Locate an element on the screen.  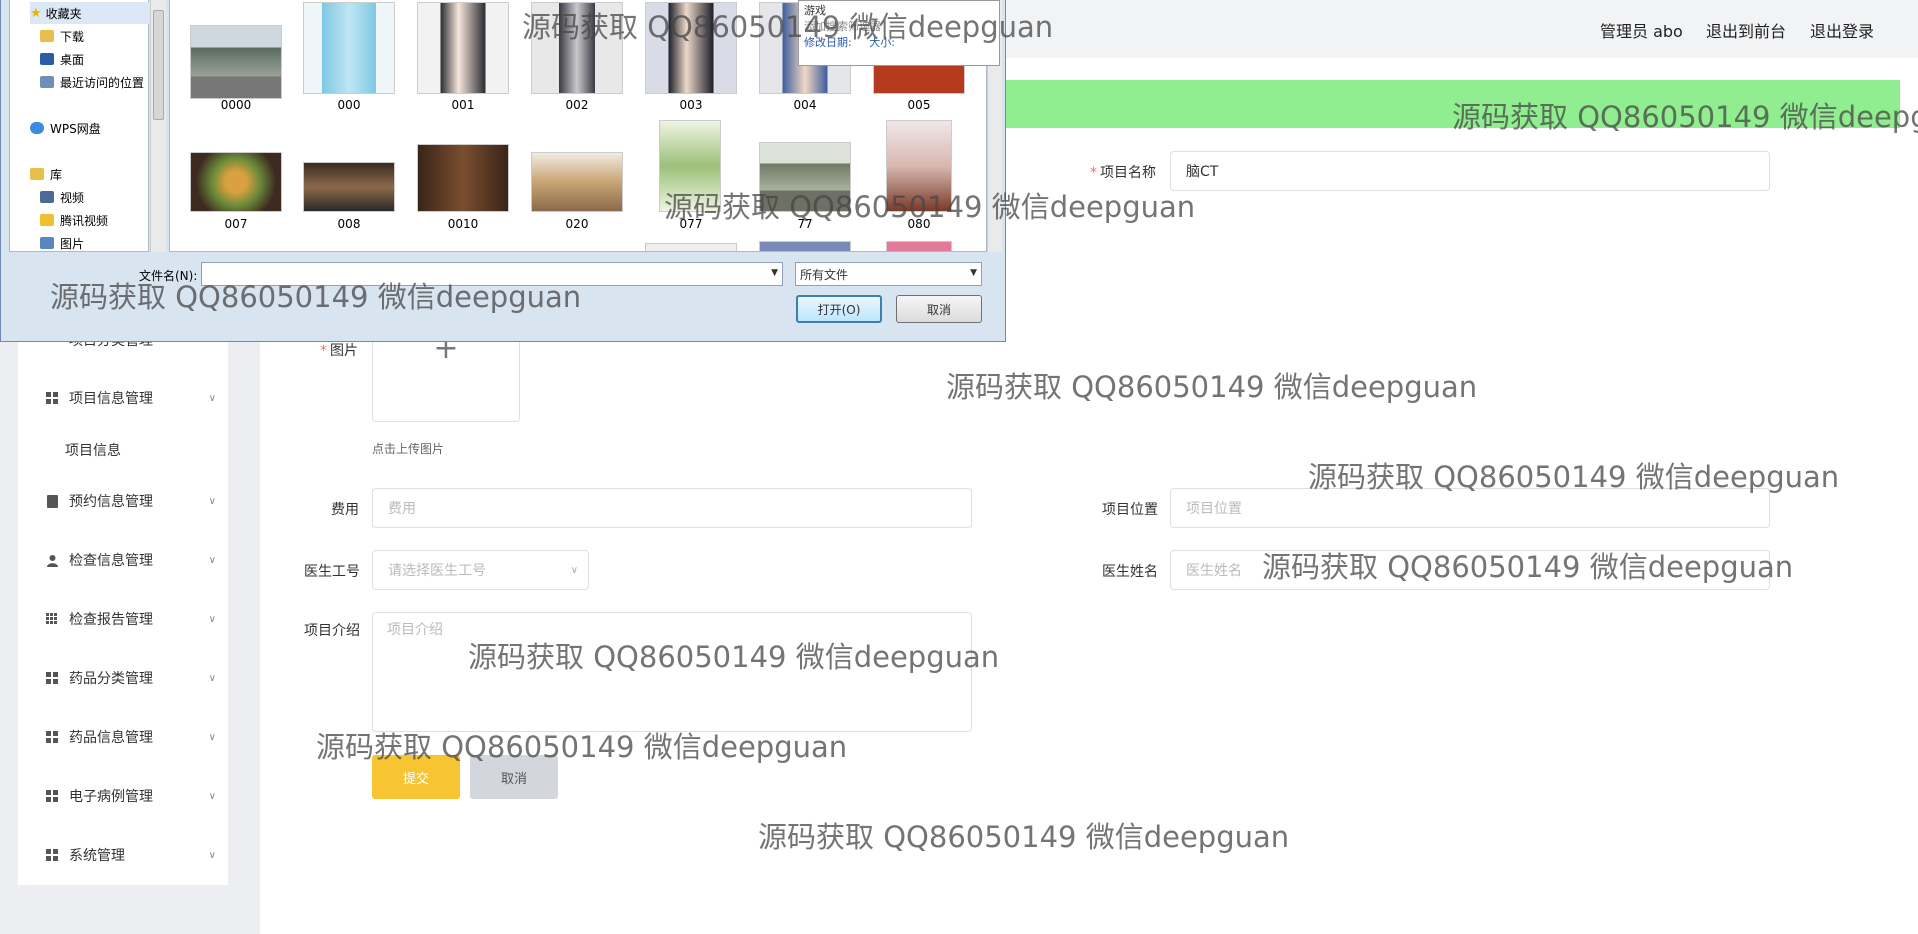
file-label: 0000 is located at coordinates (236, 105).